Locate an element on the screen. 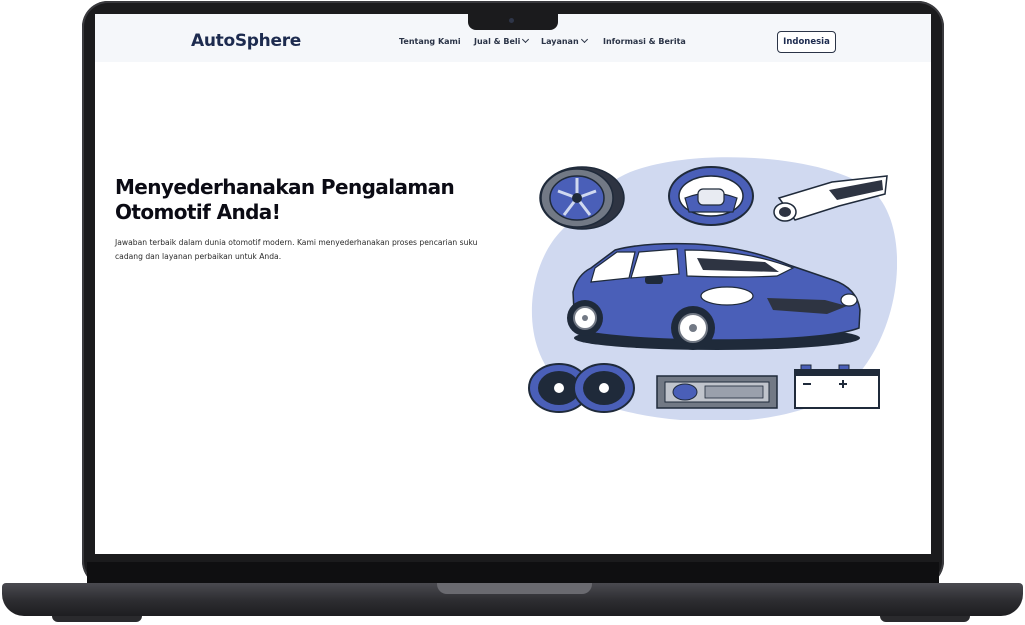  camera-icon is located at coordinates (511, 20).